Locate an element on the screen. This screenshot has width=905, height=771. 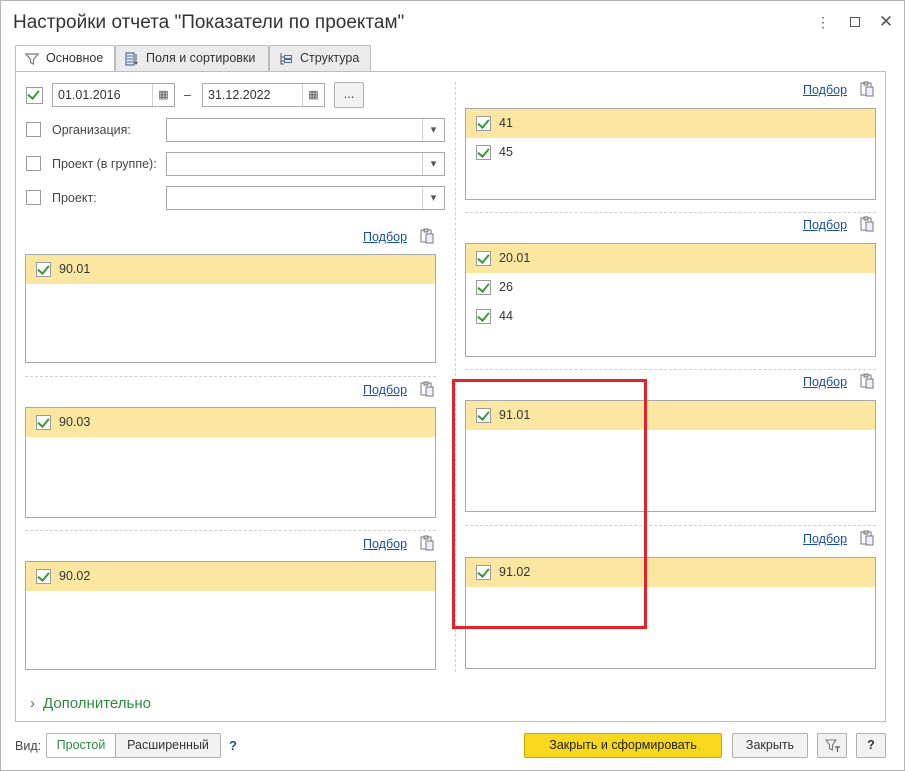
tab-fields-sorting: Поля и сортировки is located at coordinates (192, 58).